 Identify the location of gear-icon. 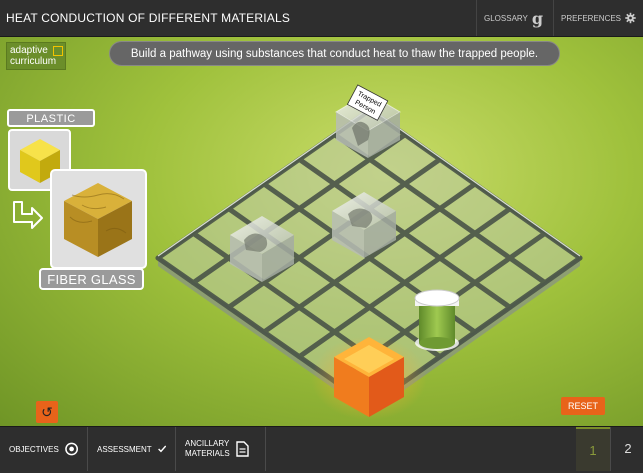
(630, 18).